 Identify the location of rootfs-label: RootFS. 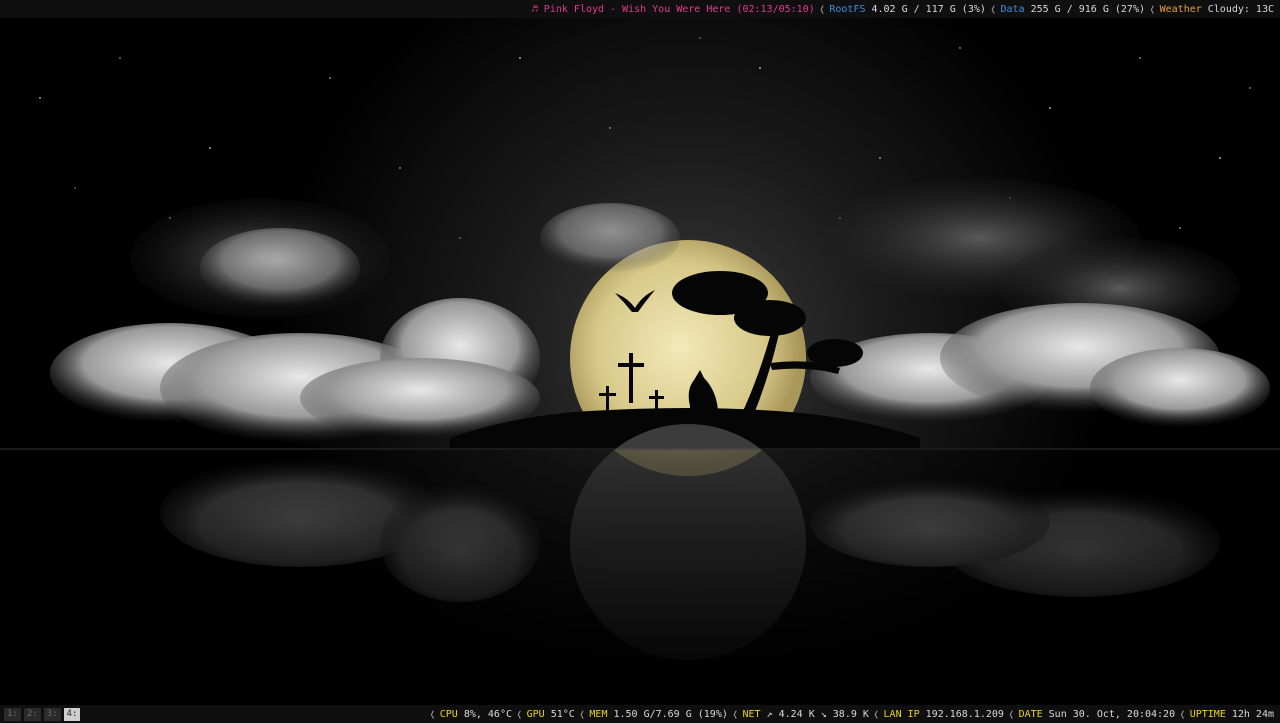
(847, 9).